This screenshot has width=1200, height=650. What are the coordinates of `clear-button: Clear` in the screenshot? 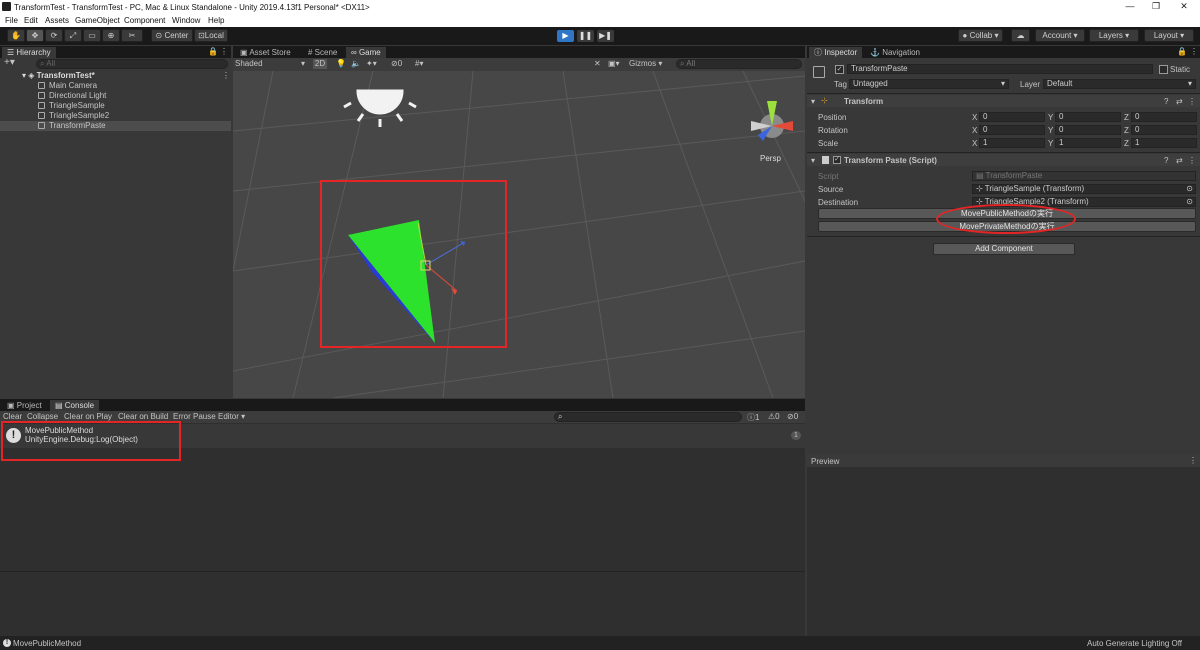 It's located at (12, 416).